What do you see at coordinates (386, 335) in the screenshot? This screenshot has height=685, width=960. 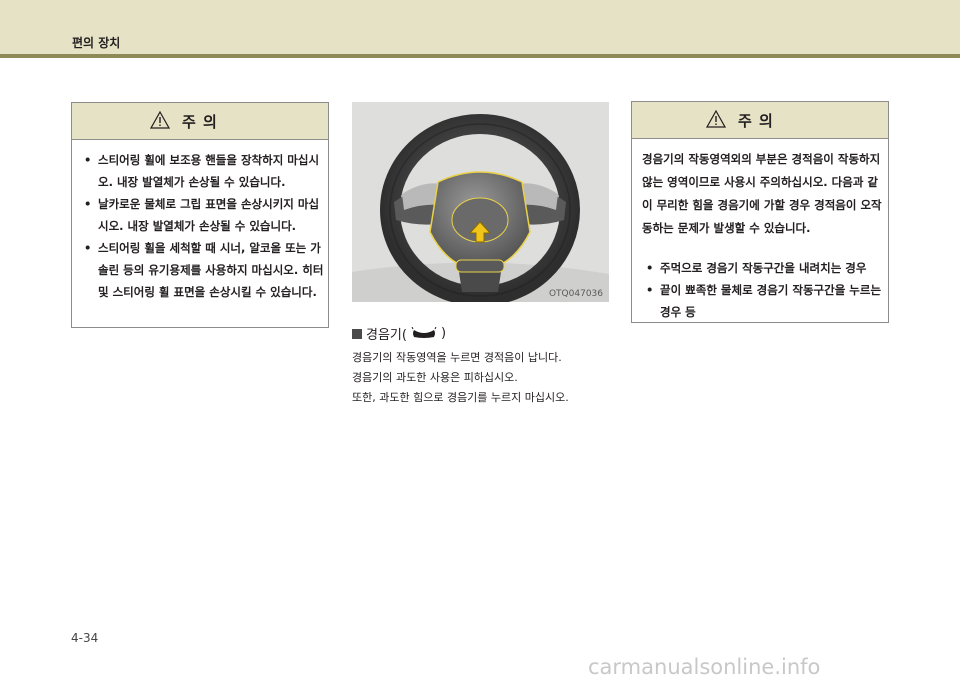 I see `section-title-prefix: 경음기(` at bounding box center [386, 335].